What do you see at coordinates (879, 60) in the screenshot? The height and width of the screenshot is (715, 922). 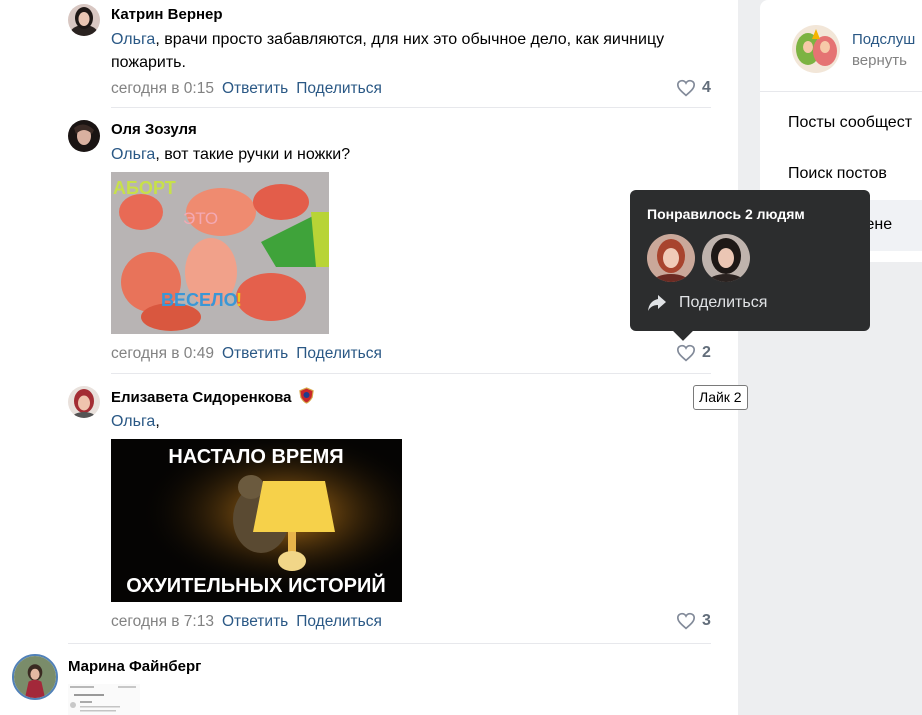 I see `back-link: вернуть` at bounding box center [879, 60].